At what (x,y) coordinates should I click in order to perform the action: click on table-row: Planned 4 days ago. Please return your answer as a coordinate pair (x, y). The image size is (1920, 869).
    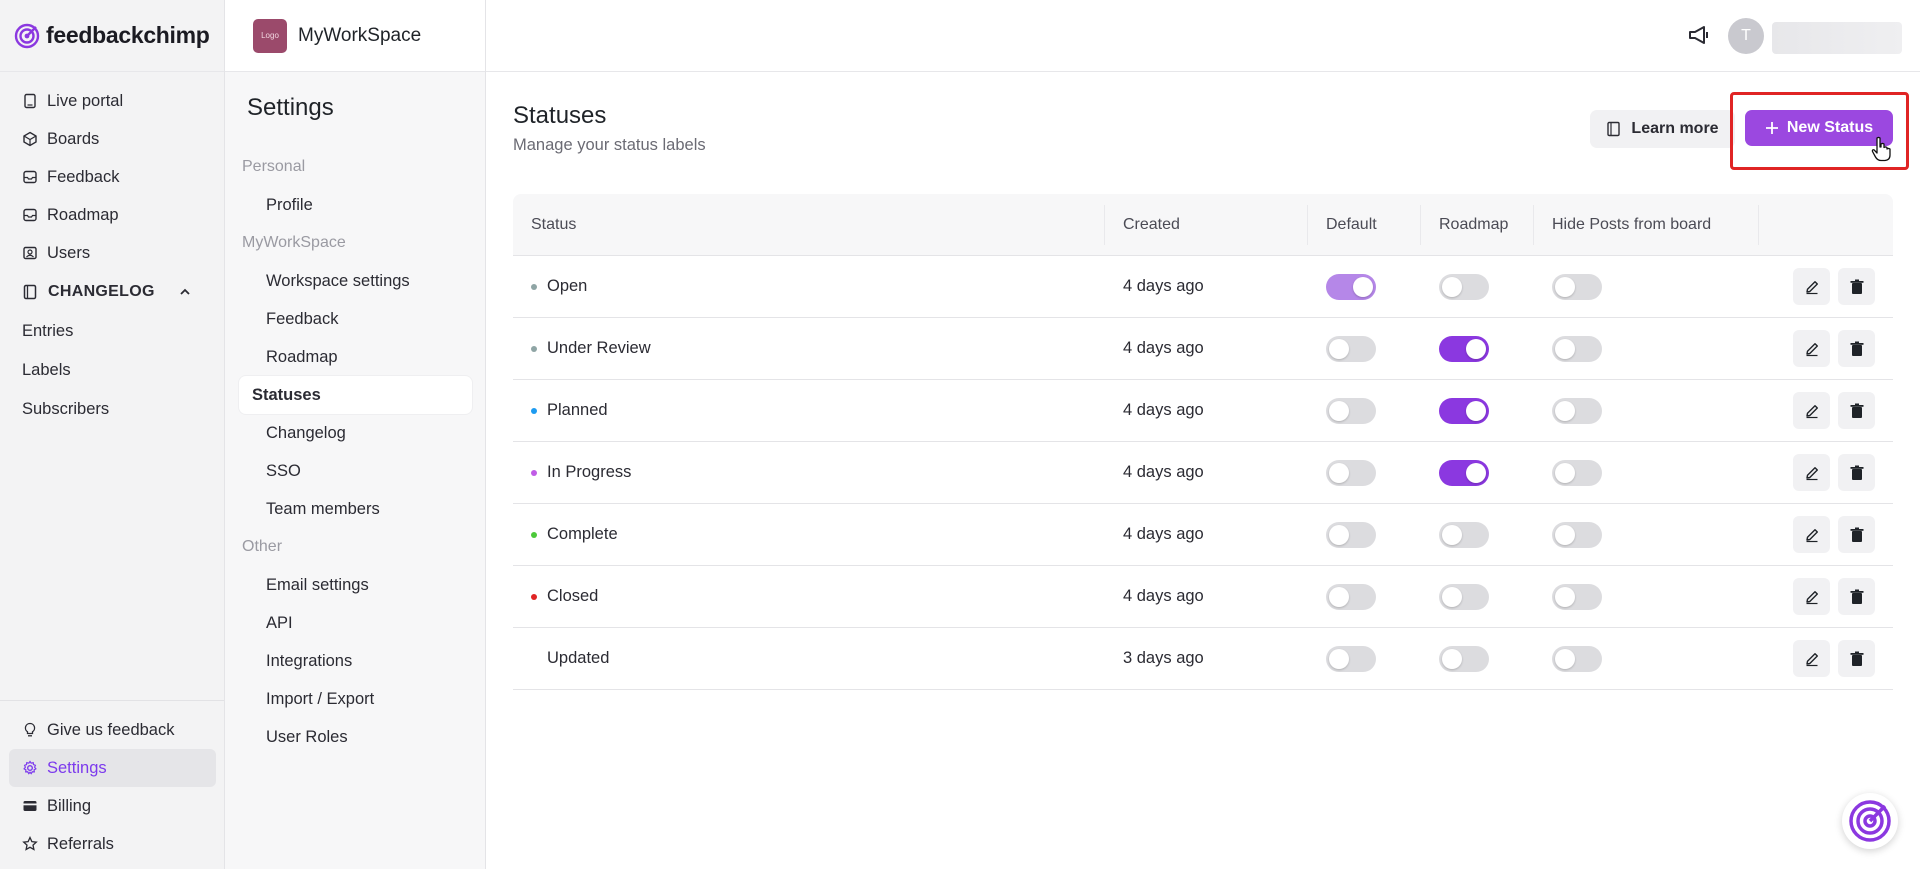
    Looking at the image, I should click on (1203, 411).